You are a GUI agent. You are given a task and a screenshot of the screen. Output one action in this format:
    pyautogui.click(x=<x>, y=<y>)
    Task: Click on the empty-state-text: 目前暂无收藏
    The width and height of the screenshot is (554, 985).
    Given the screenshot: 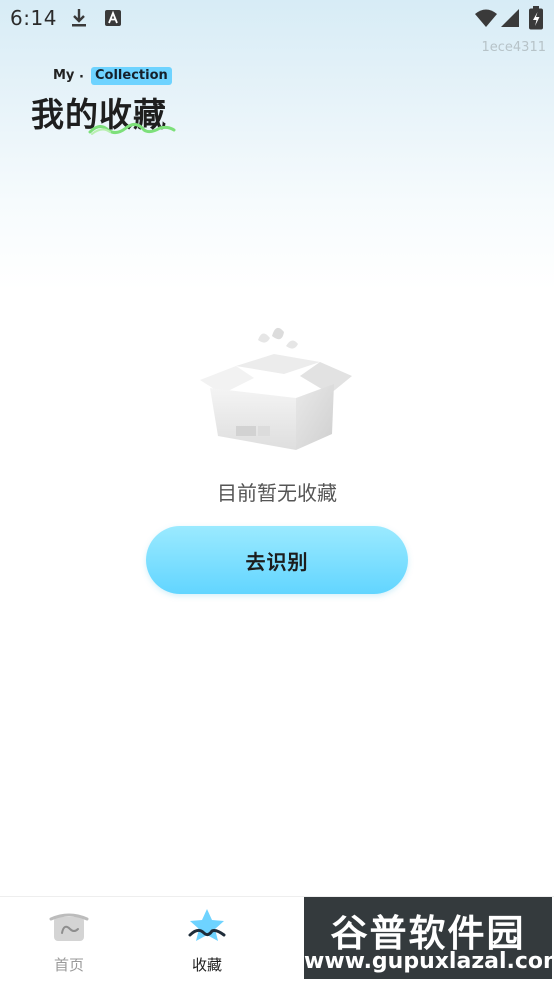 What is the action you would take?
    pyautogui.click(x=277, y=493)
    